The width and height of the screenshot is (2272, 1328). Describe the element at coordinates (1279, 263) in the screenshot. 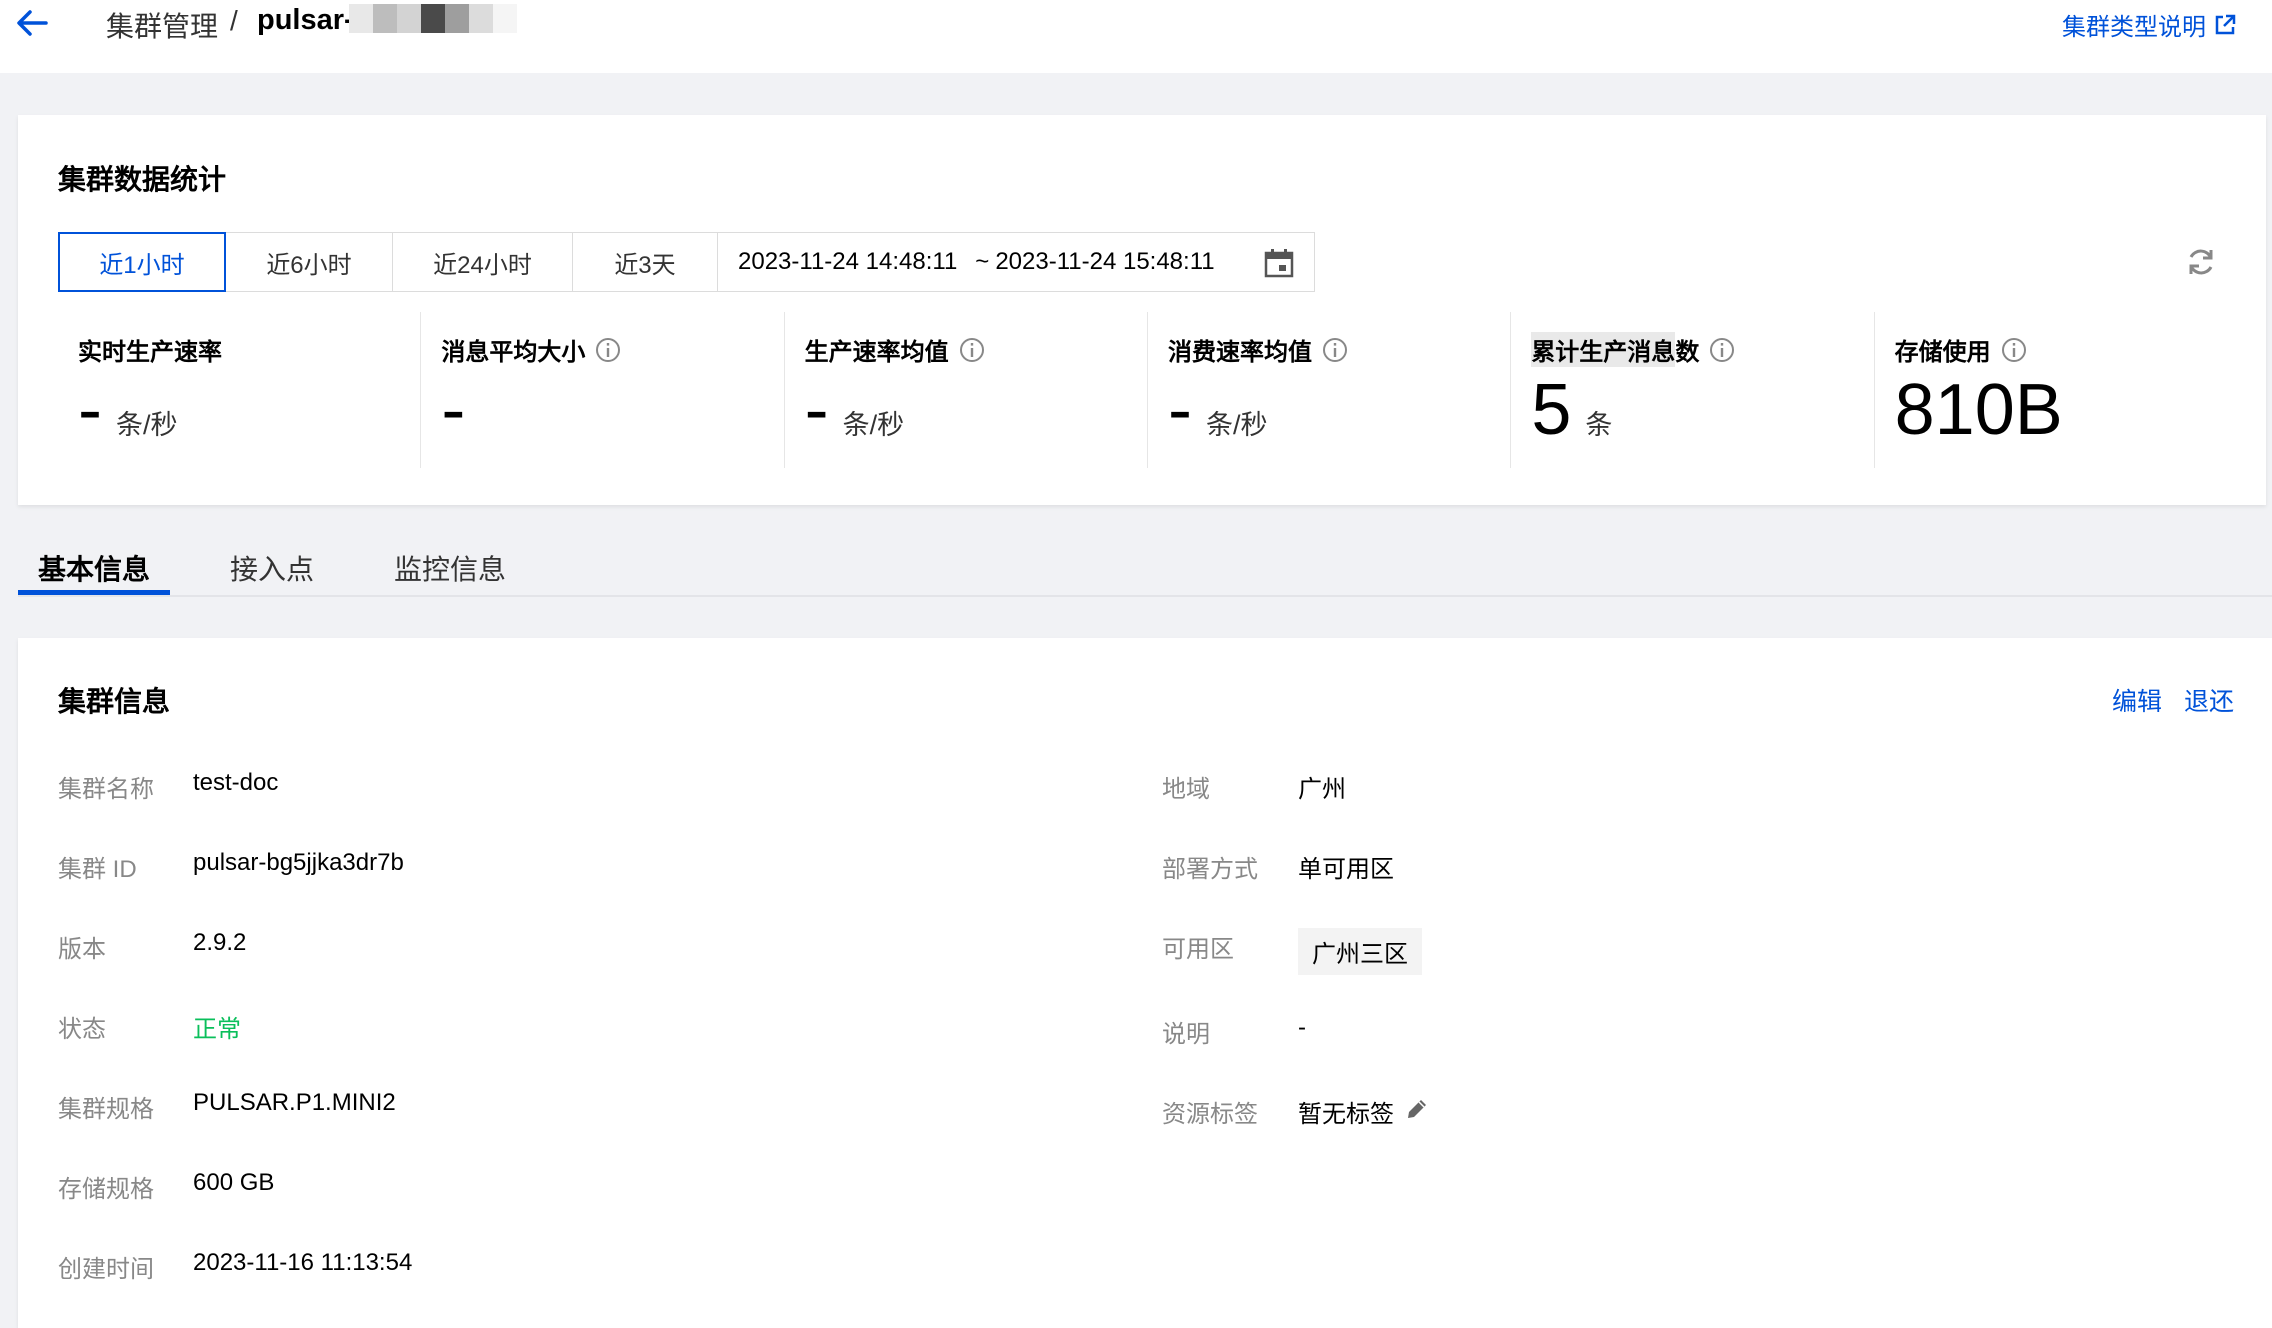

I see `calendar-icon` at that location.